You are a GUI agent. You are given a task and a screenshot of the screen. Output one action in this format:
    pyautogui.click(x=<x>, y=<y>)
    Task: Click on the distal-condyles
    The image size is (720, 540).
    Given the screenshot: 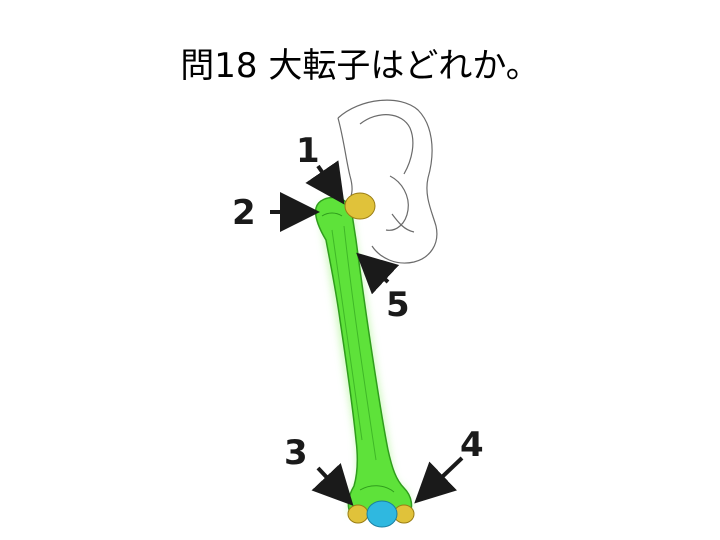 What is the action you would take?
    pyautogui.click(x=381, y=514)
    